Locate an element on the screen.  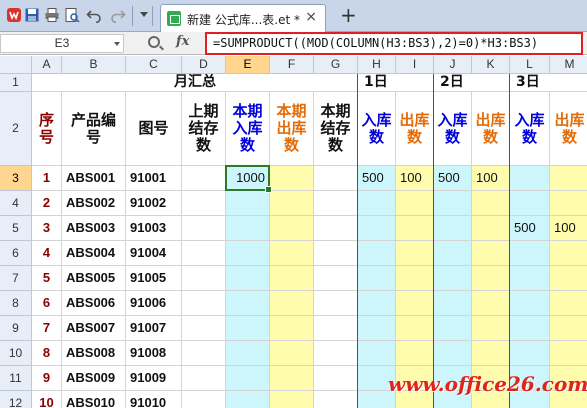
cell-e10 is located at coordinates (248, 353).